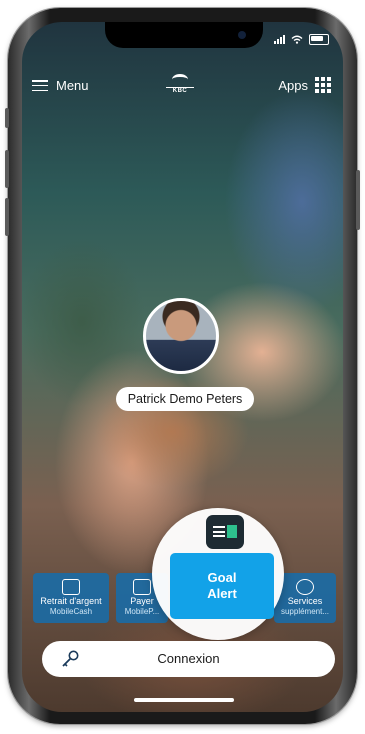 This screenshot has width=365, height=734. Describe the element at coordinates (279, 39) in the screenshot. I see `signal-icon` at that location.